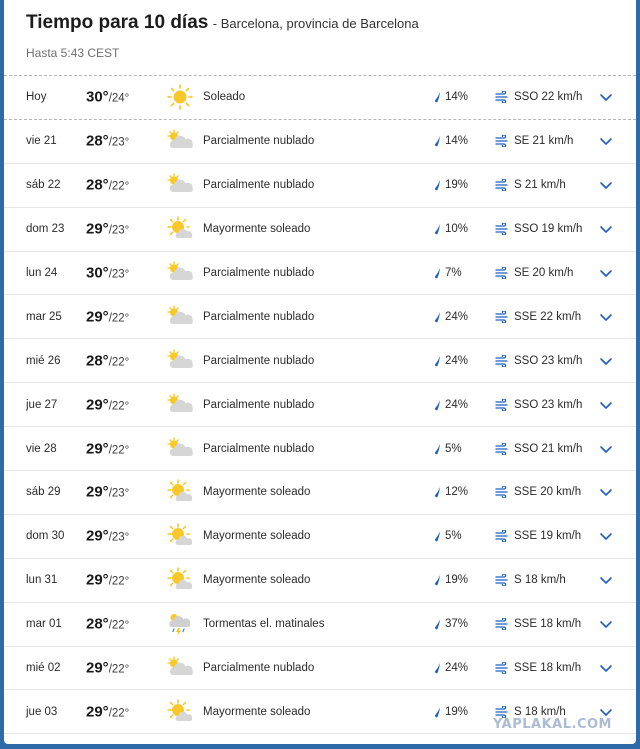  I want to click on wind: SE 21 km/h, so click(534, 141).